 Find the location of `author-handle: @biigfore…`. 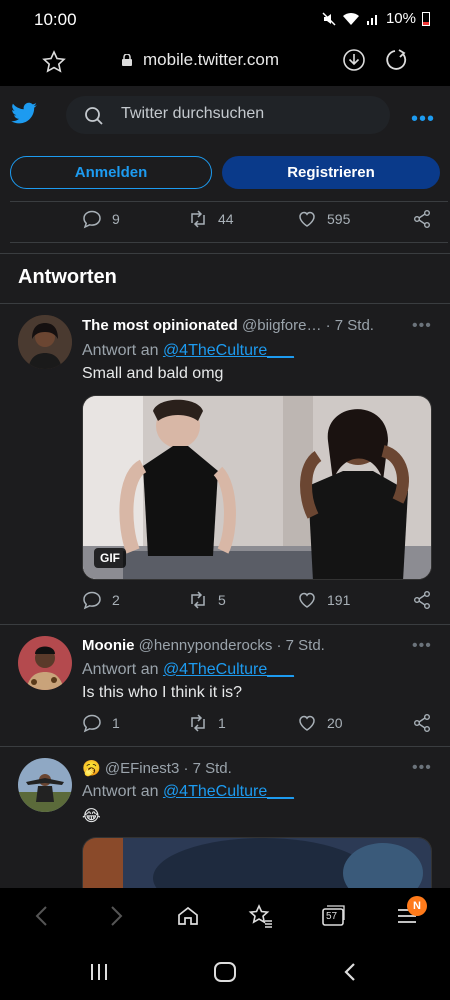

author-handle: @biigfore… is located at coordinates (282, 325).